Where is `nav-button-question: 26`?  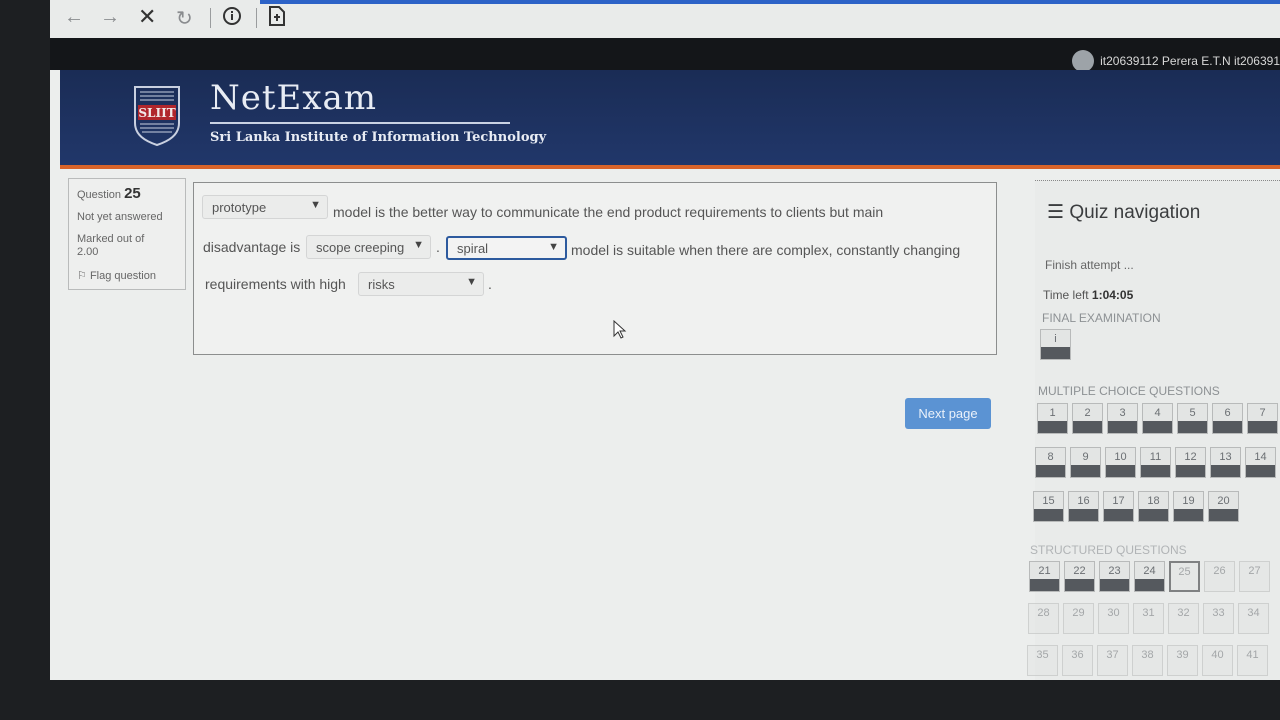 nav-button-question: 26 is located at coordinates (1219, 576).